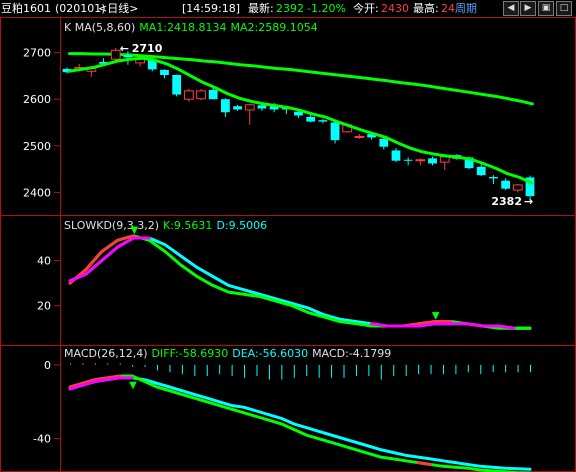  Describe the element at coordinates (564, 8) in the screenshot. I see `maximize-icon: □` at that location.